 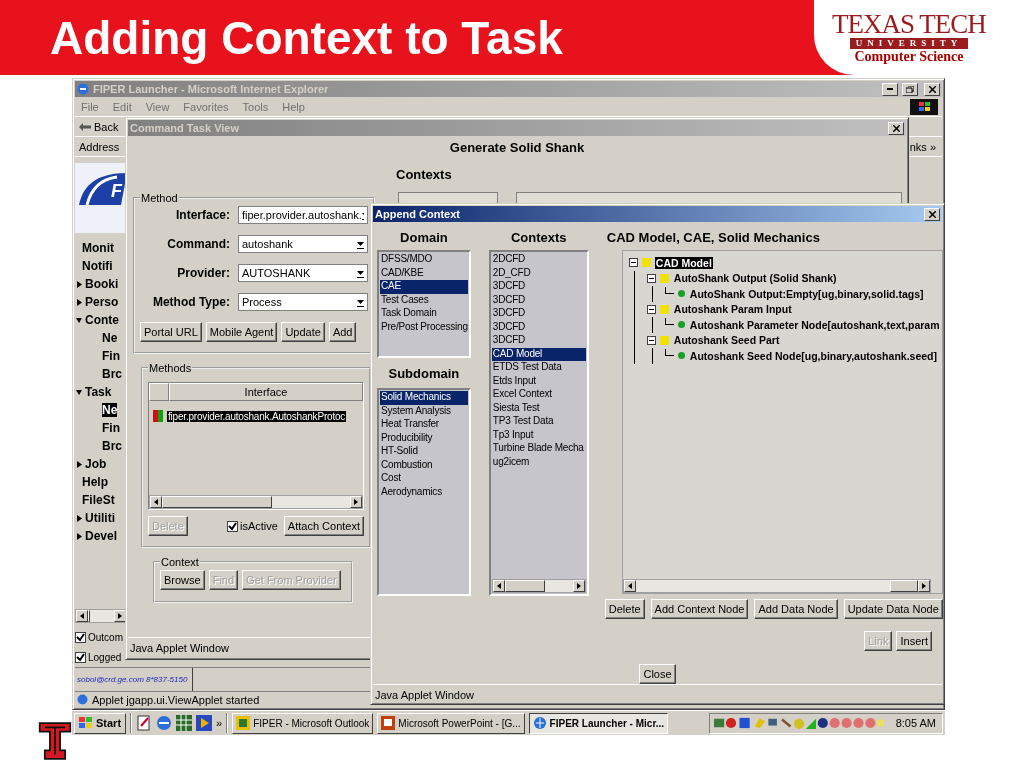 What do you see at coordinates (102, 320) in the screenshot?
I see `nav-item: Conte` at bounding box center [102, 320].